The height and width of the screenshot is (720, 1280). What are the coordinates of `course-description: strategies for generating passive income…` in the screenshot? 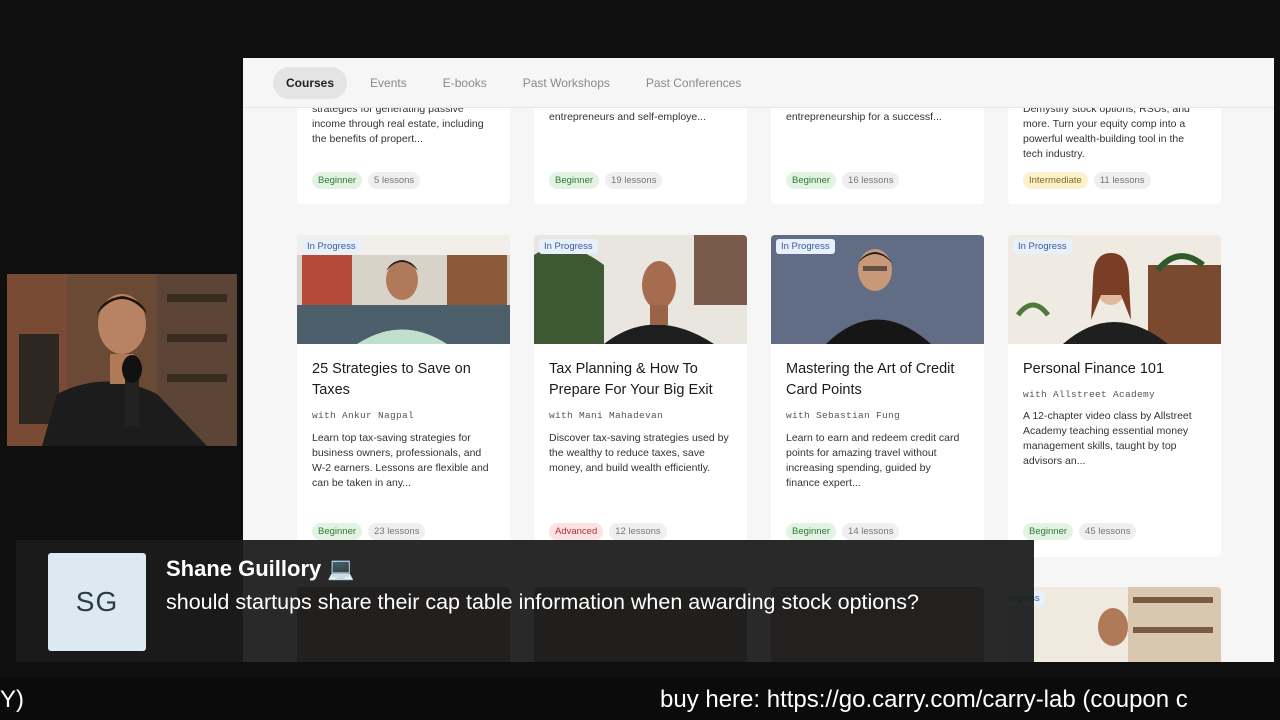 It's located at (398, 124).